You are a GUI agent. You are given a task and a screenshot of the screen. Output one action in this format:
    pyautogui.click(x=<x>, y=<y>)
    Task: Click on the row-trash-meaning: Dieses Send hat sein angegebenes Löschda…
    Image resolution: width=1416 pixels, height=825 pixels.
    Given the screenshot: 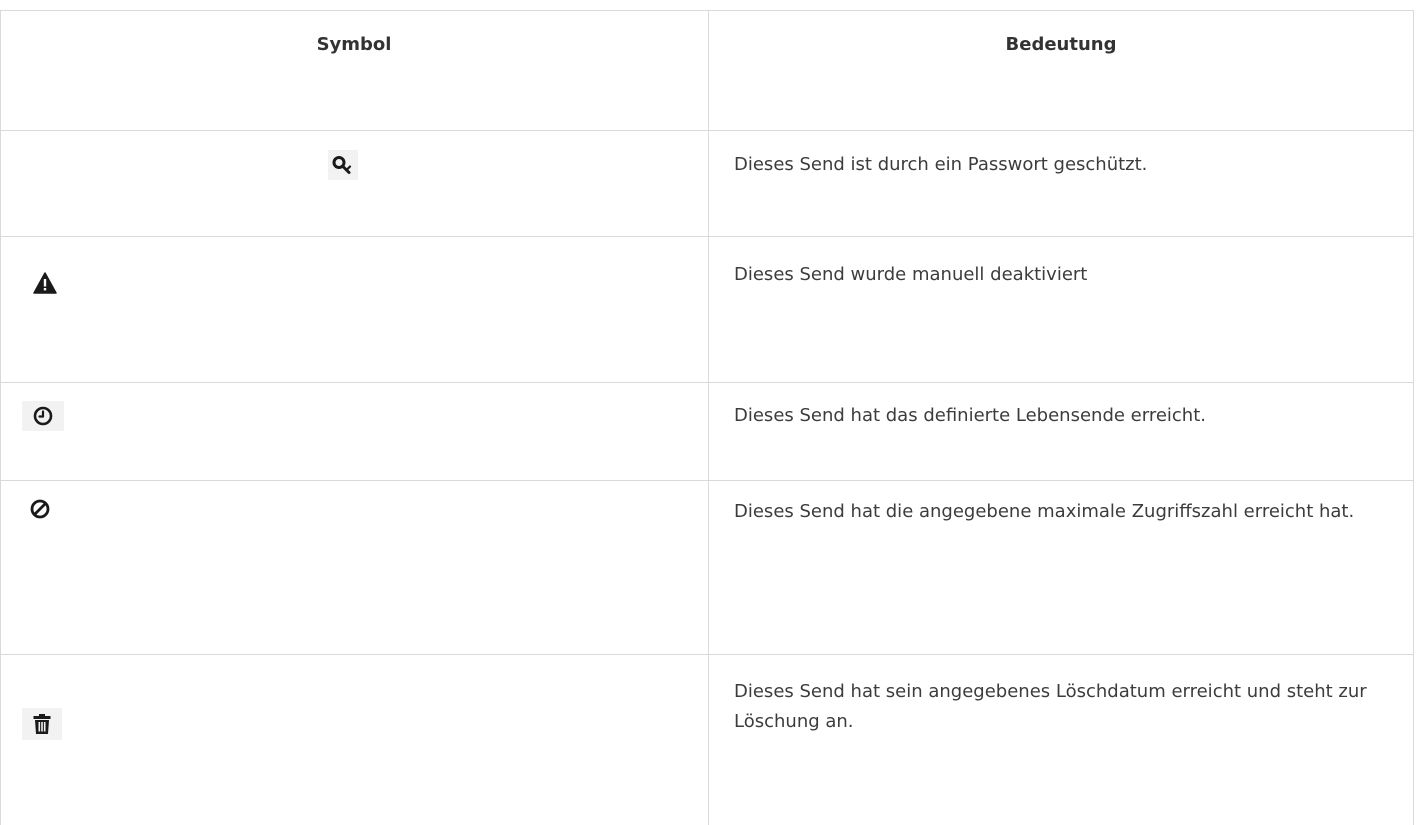 What is the action you would take?
    pyautogui.click(x=1050, y=706)
    